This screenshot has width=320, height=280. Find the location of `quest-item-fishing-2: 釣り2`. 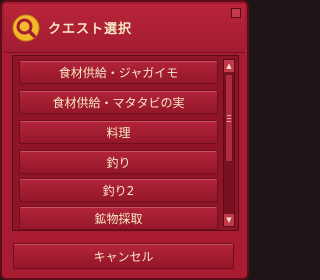

quest-item-fishing-2: 釣り2 is located at coordinates (118, 190).